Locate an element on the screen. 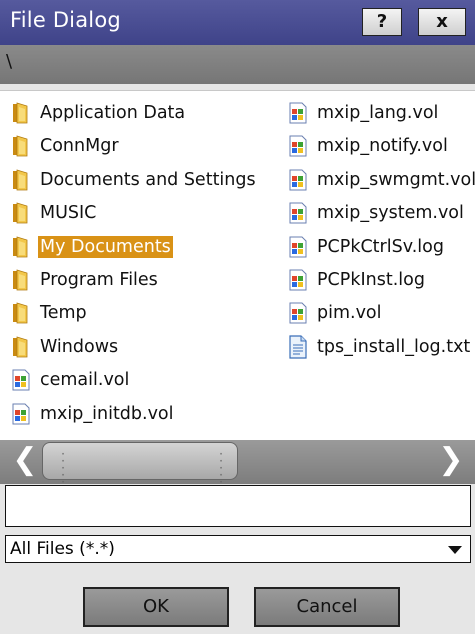 This screenshot has height=634, width=475. file-list-item-label: MUSIC is located at coordinates (68, 213).